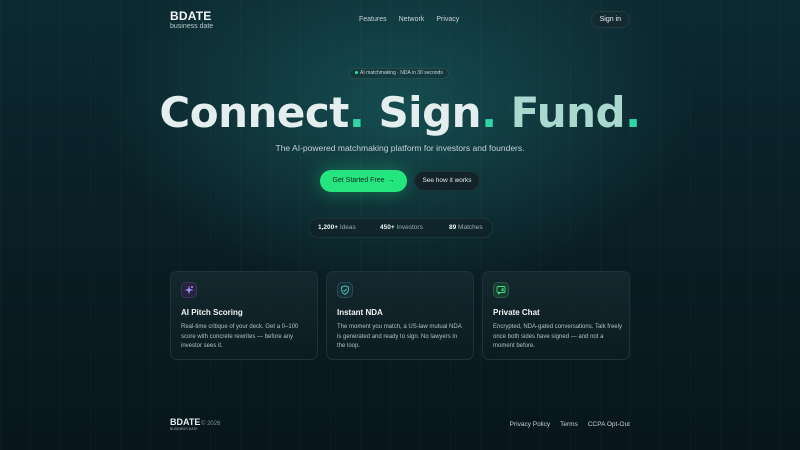  I want to click on footer-links: Privacy Policy Terms CCPA Opt-Out, so click(570, 424).